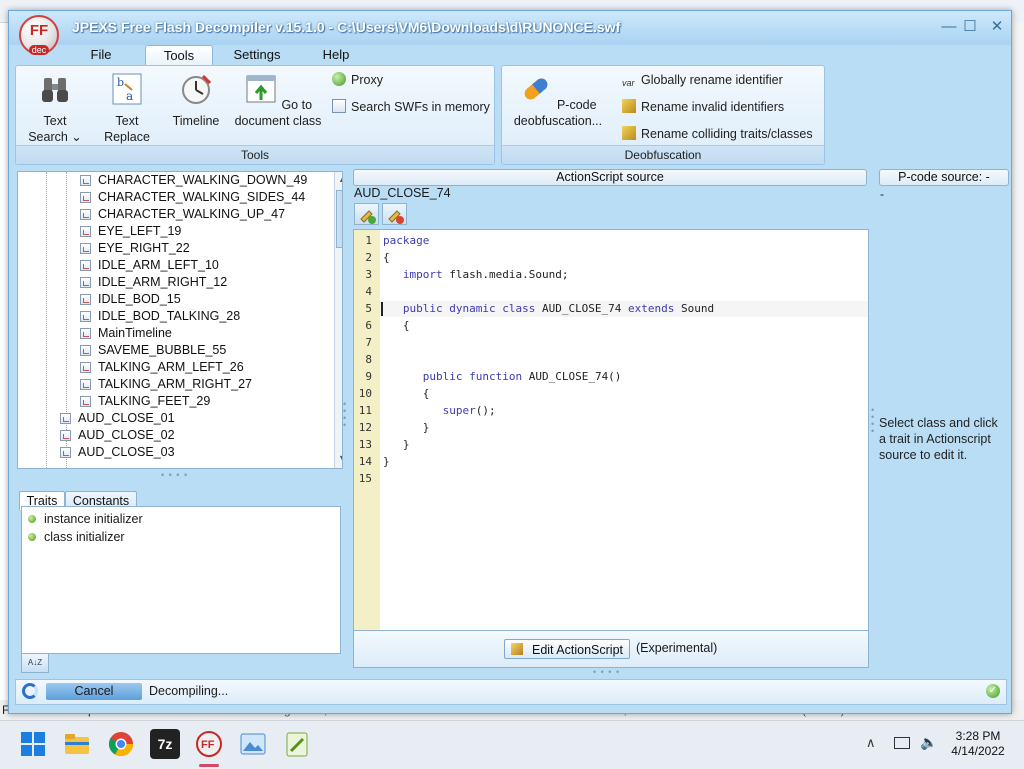 Image resolution: width=1024 pixels, height=769 pixels. What do you see at coordinates (386, 257) in the screenshot?
I see `code-line-2: {` at bounding box center [386, 257].